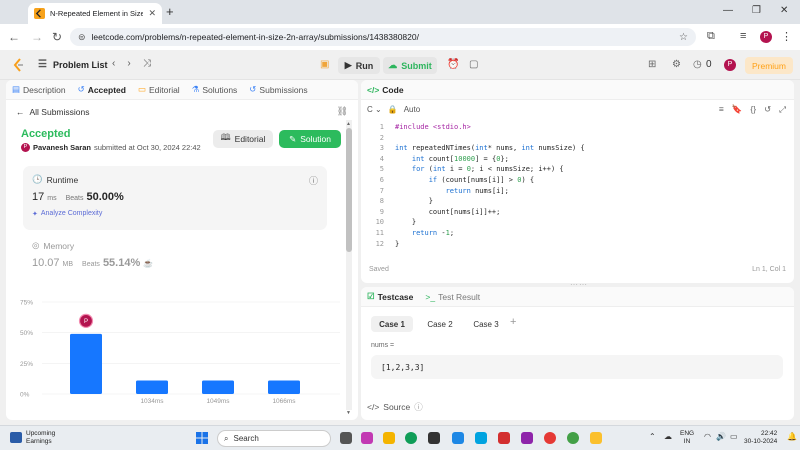 Image resolution: width=800 pixels, height=450 pixels. Describe the element at coordinates (577, 180) in the screenshot. I see `code-line: 6 if (count[nums[i]] > 0) {` at that location.